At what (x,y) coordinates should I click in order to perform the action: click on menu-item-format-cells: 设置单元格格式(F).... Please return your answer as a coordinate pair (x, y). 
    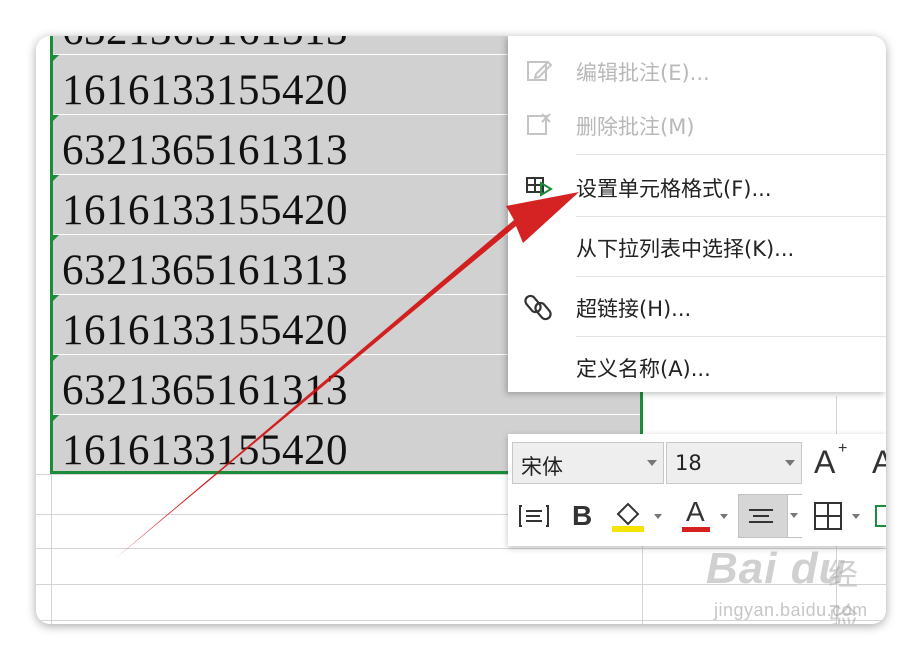
    Looking at the image, I should click on (697, 187).